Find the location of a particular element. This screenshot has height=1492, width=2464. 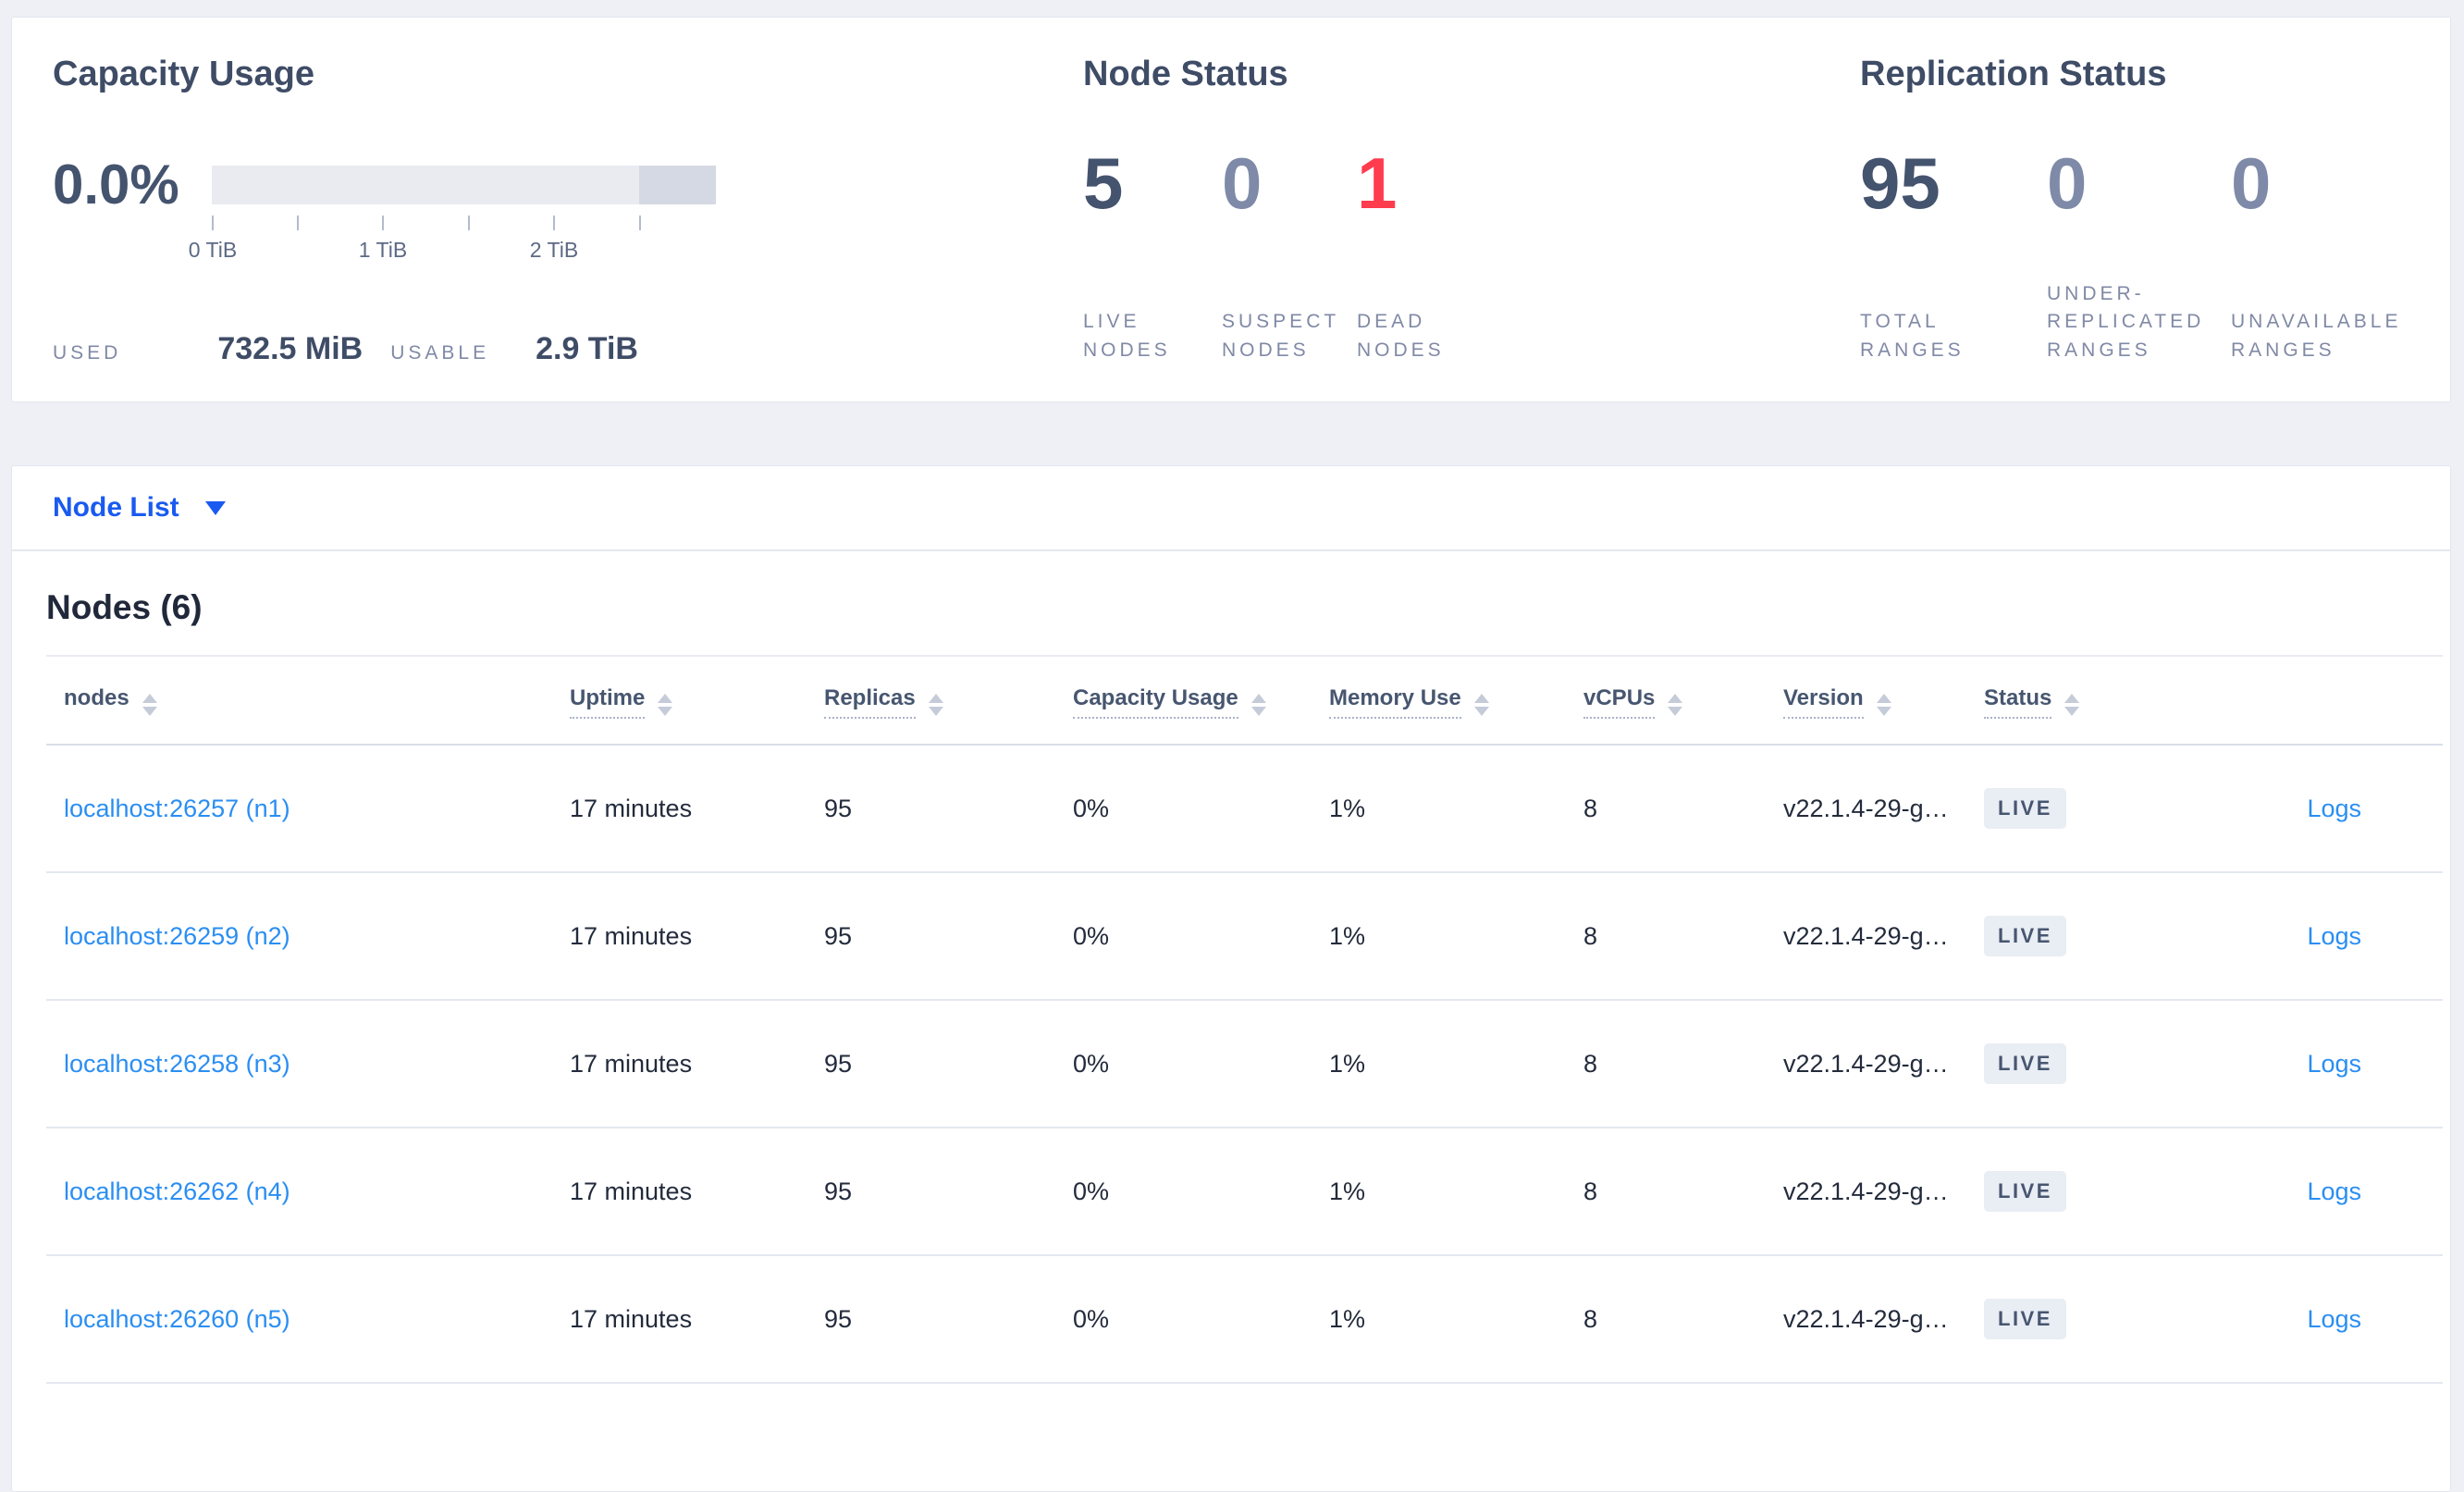

replication-stat: 0 UNDER-REPLICATED RANGES is located at coordinates (2139, 256).